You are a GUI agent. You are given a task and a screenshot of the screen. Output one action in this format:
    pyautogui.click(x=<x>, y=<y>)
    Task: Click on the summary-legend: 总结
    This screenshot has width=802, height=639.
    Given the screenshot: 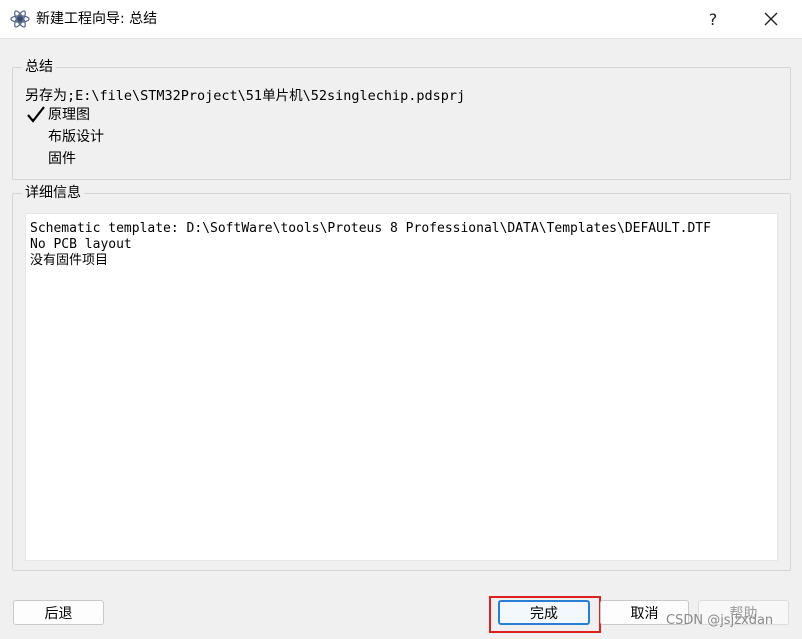 What is the action you would take?
    pyautogui.click(x=39, y=67)
    